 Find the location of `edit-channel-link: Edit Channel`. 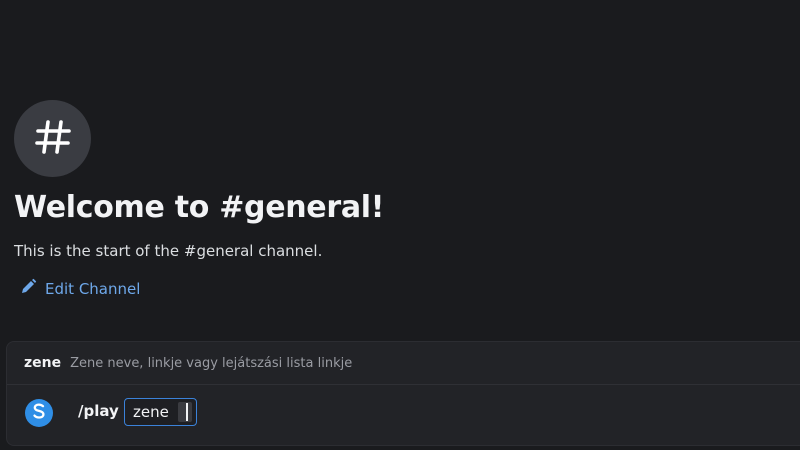

edit-channel-link: Edit Channel is located at coordinates (80, 288).